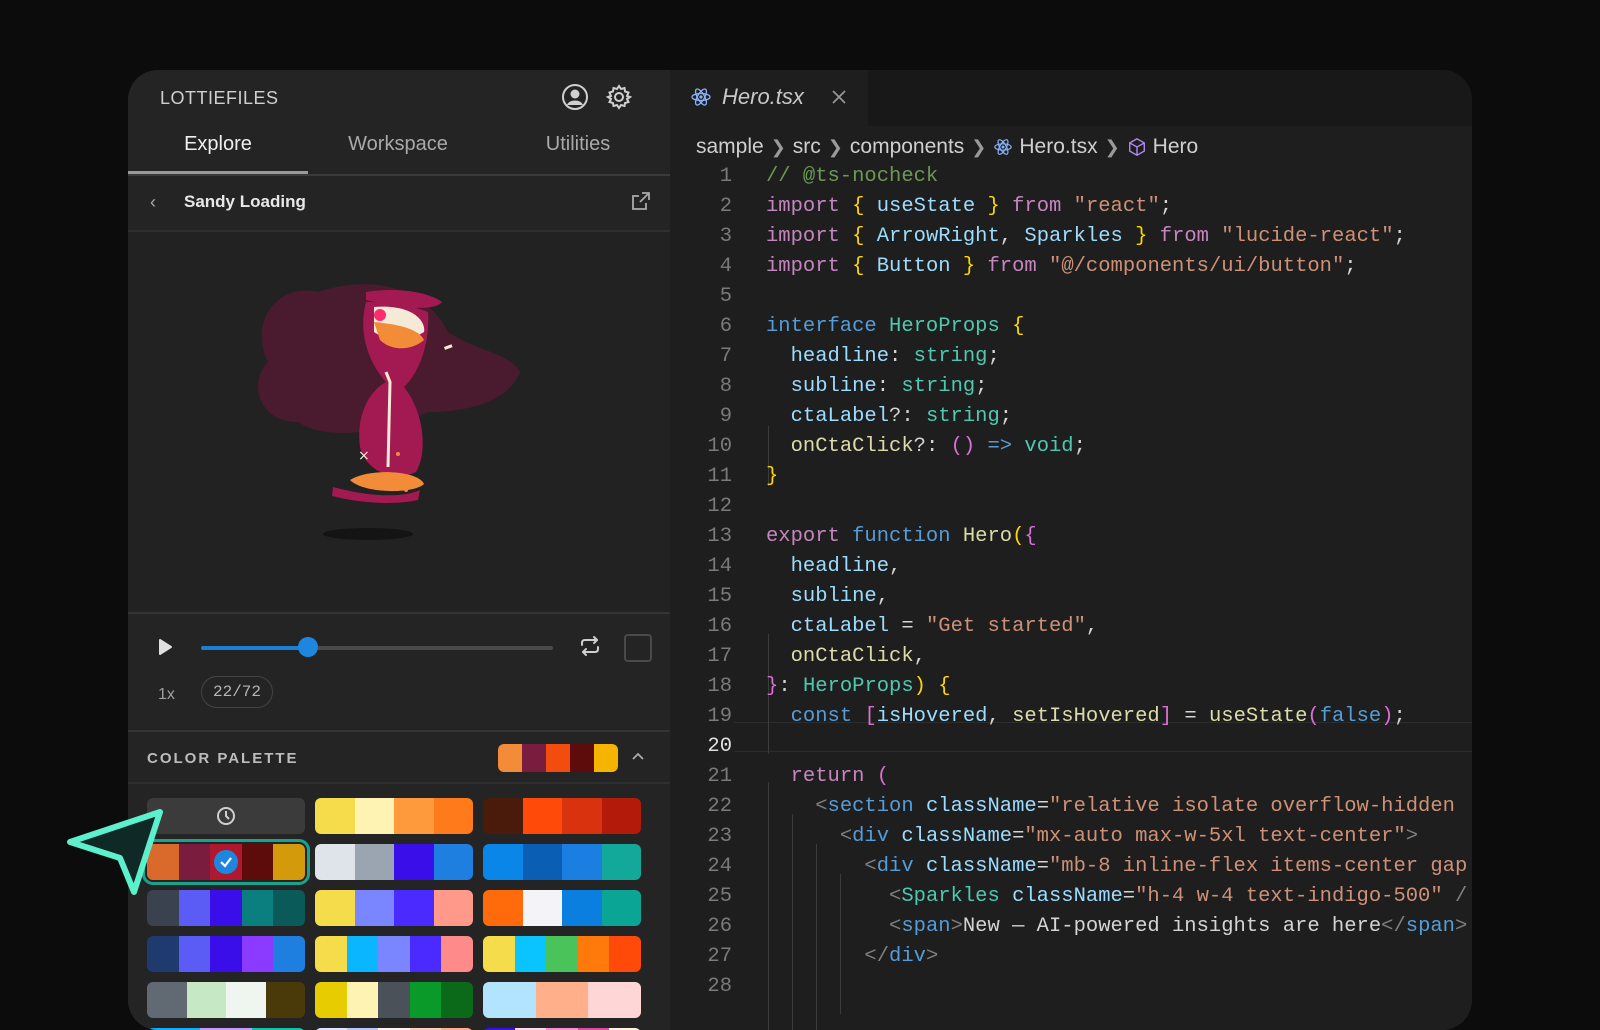  Describe the element at coordinates (245, 201) in the screenshot. I see `animation-title: Sandy Loading` at that location.